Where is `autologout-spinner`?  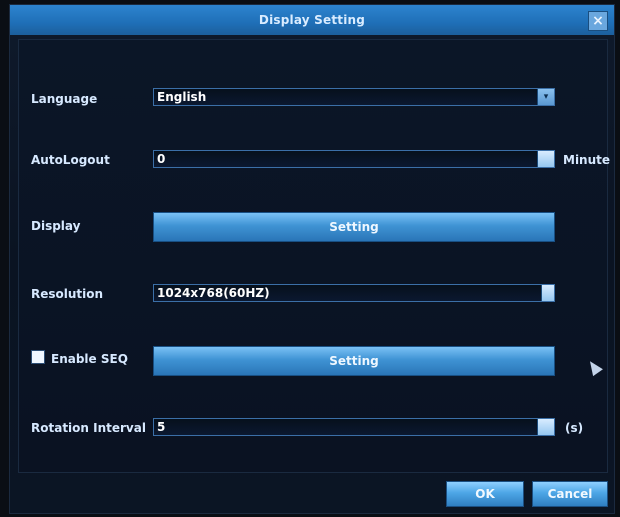 autologout-spinner is located at coordinates (545, 159).